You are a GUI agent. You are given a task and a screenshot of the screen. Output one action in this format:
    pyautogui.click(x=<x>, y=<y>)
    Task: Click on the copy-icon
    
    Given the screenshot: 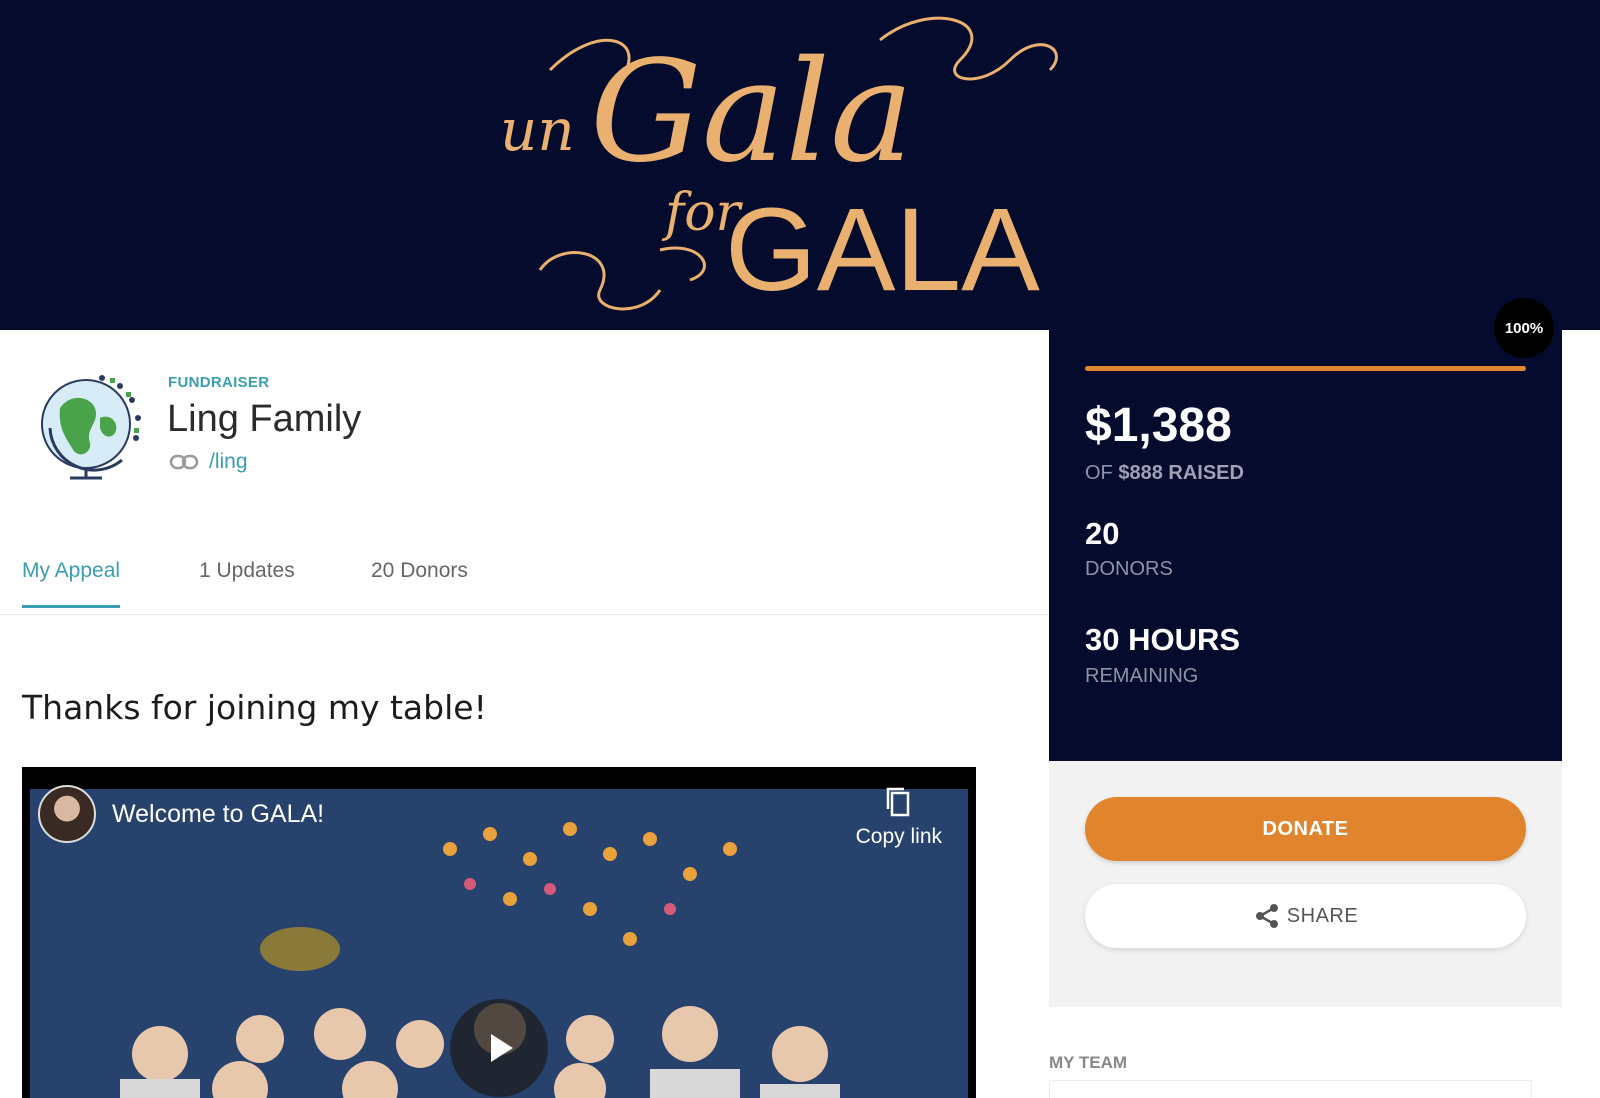 What is the action you would take?
    pyautogui.click(x=898, y=802)
    